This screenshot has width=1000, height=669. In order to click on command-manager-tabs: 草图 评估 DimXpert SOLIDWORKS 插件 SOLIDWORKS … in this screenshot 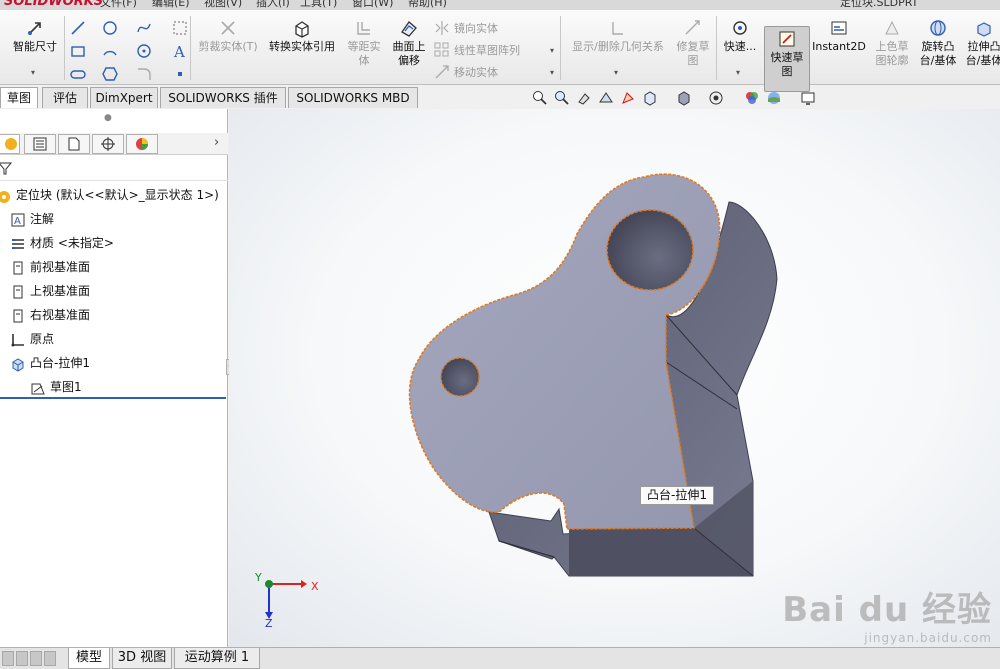, I will do `click(210, 97)`.